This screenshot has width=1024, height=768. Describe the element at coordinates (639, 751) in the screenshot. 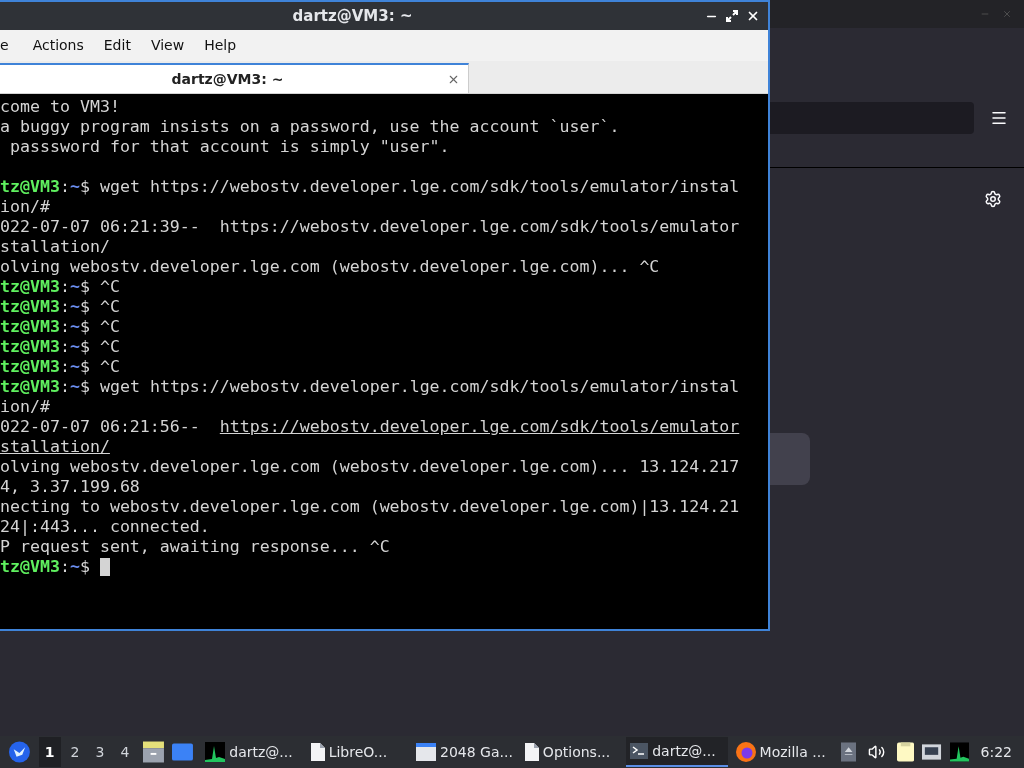

I see `terminal-icon` at that location.